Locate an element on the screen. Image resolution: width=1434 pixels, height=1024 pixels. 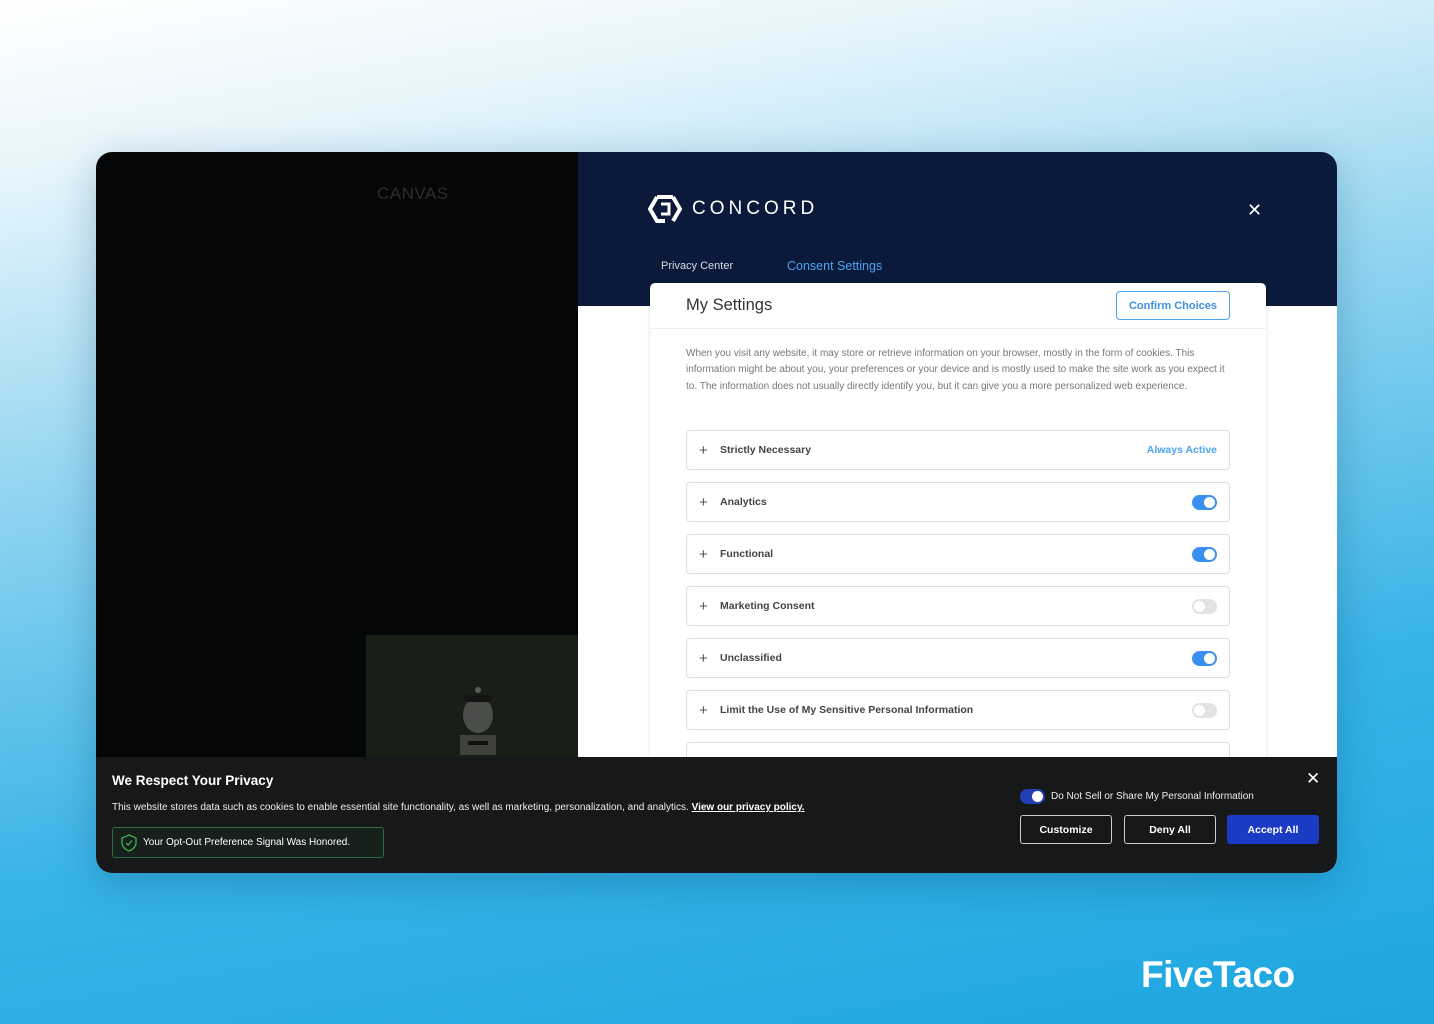
functional-toggle is located at coordinates (1204, 554).